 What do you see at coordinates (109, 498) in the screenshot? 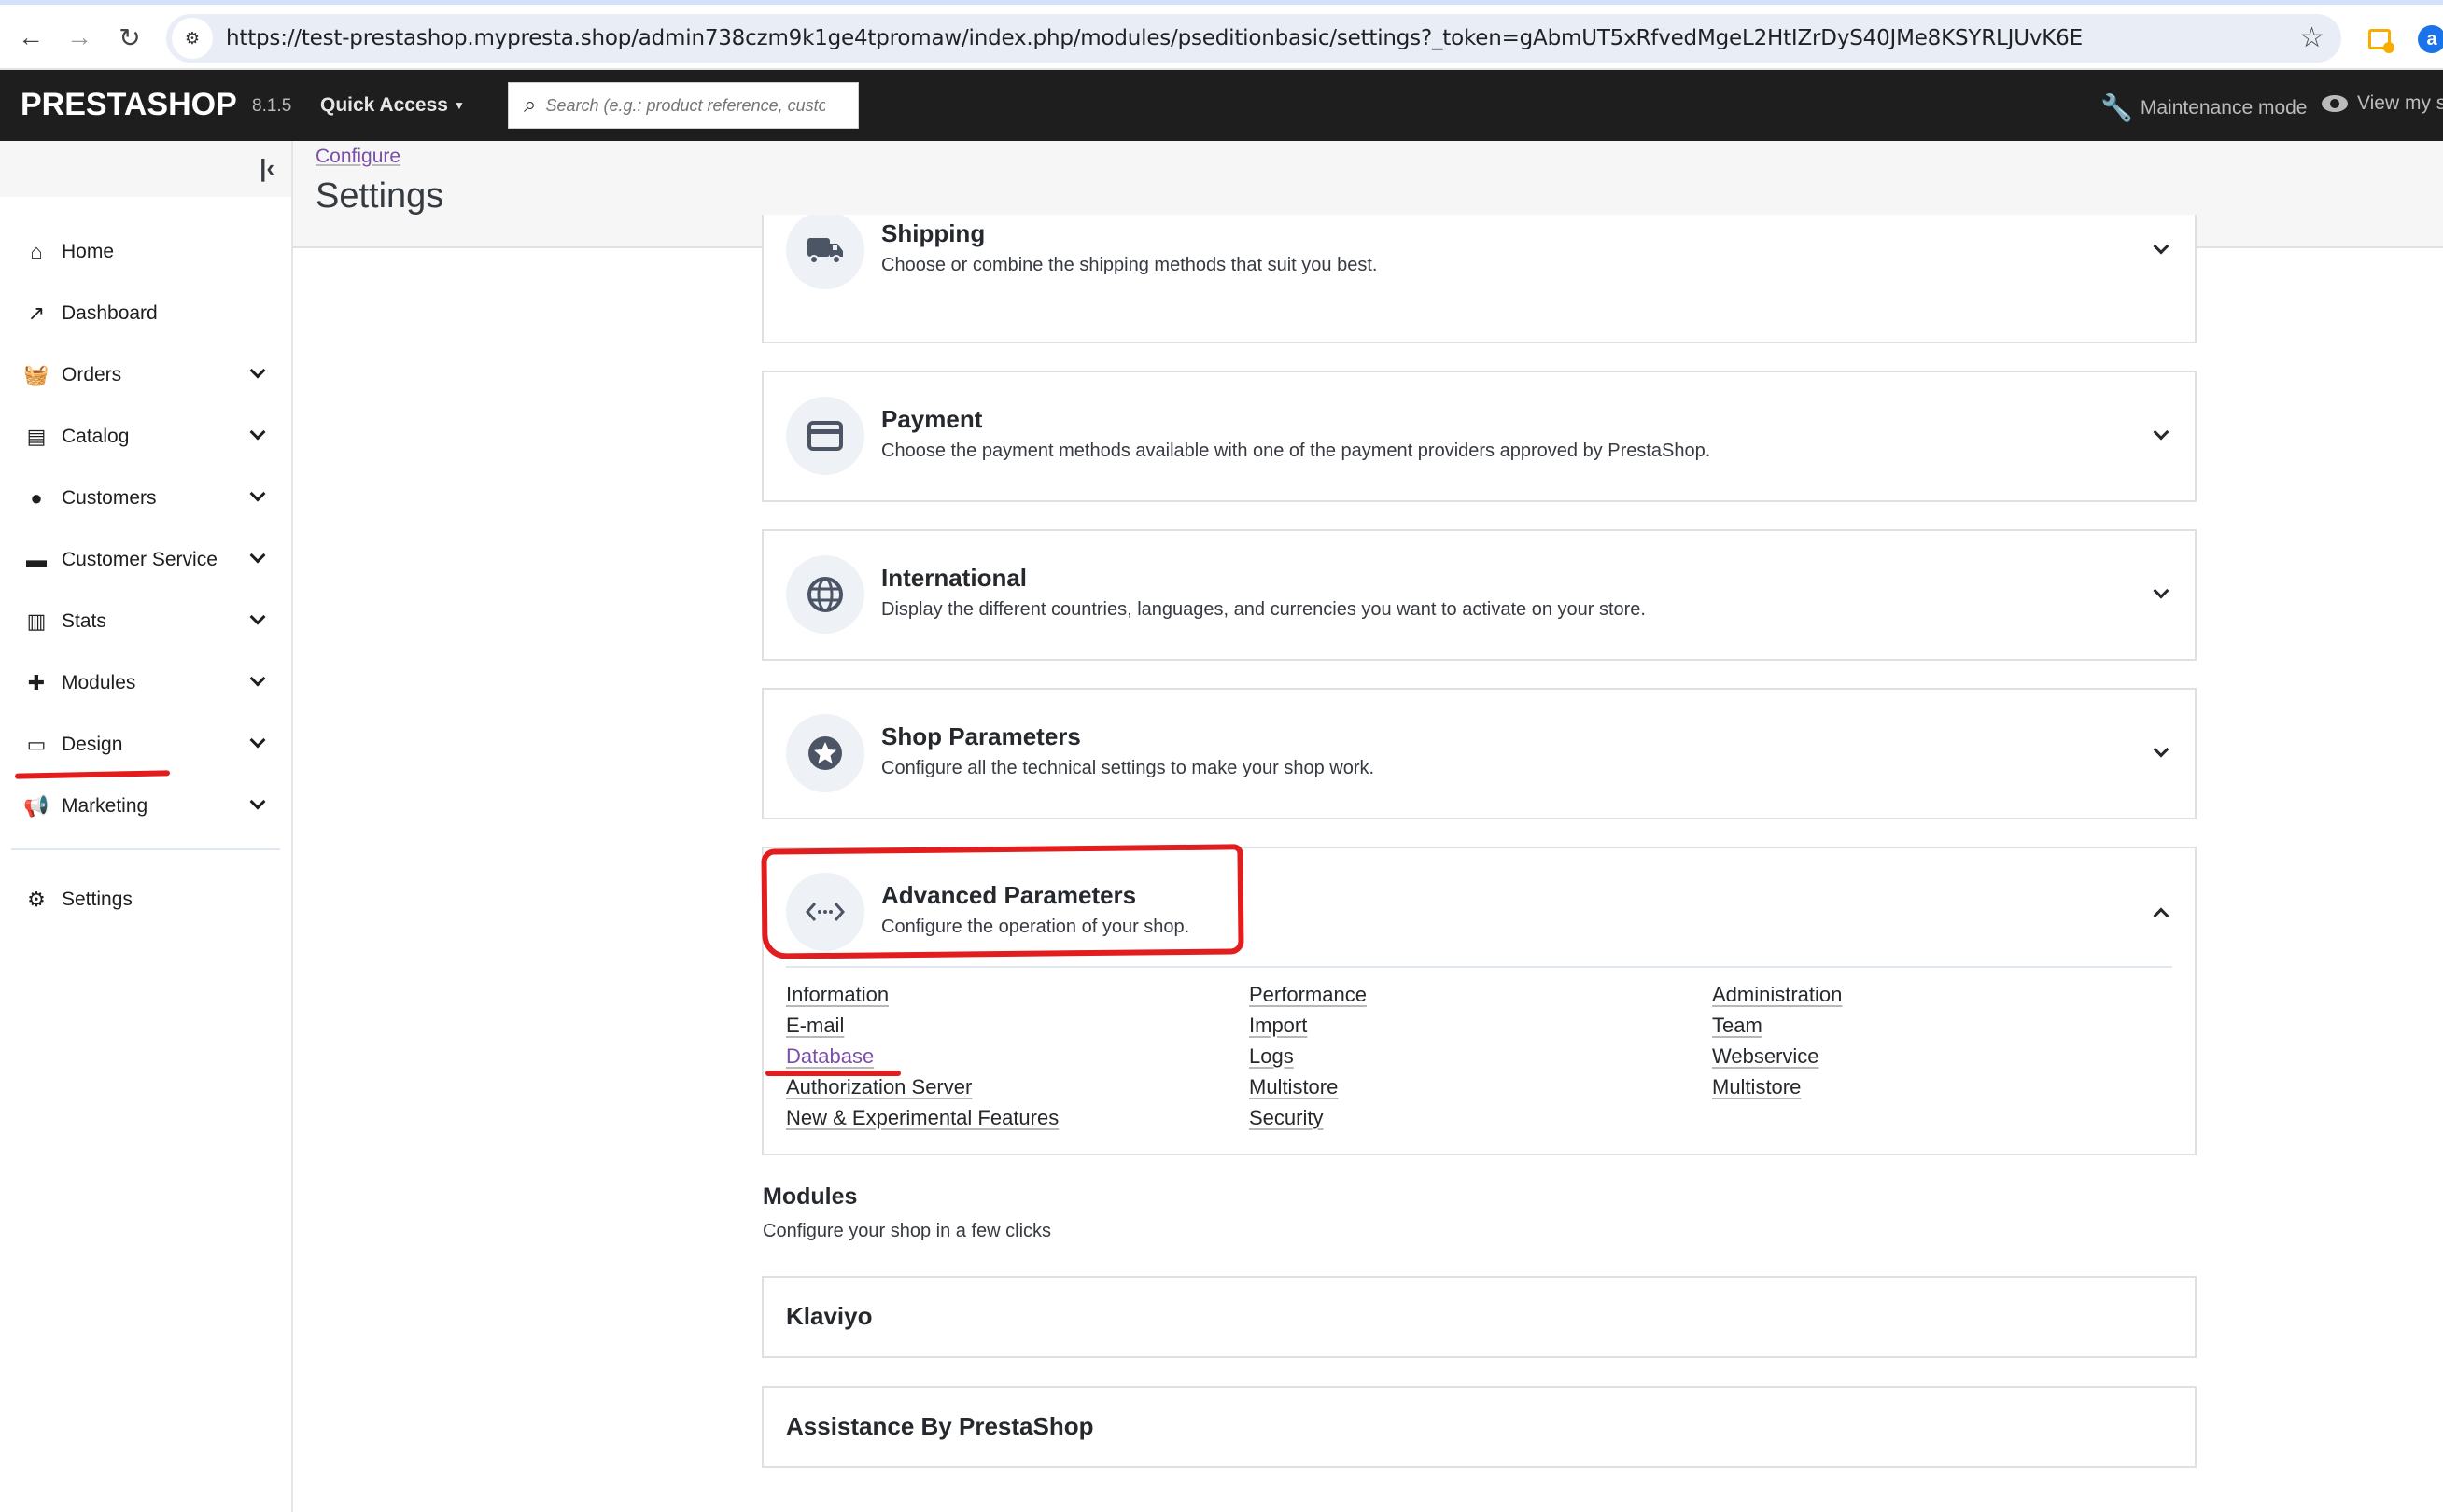
I see `sidebar-item-label: Customers` at bounding box center [109, 498].